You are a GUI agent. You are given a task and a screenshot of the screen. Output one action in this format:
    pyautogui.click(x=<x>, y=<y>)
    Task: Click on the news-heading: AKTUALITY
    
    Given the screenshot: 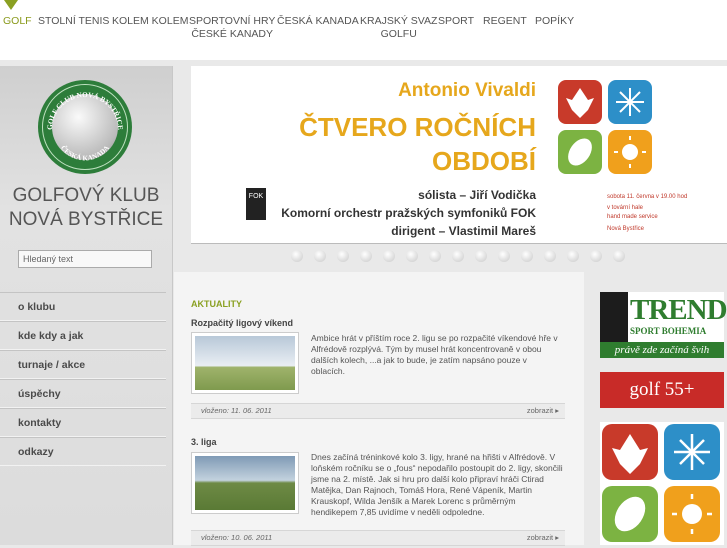 What is the action you would take?
    pyautogui.click(x=216, y=304)
    